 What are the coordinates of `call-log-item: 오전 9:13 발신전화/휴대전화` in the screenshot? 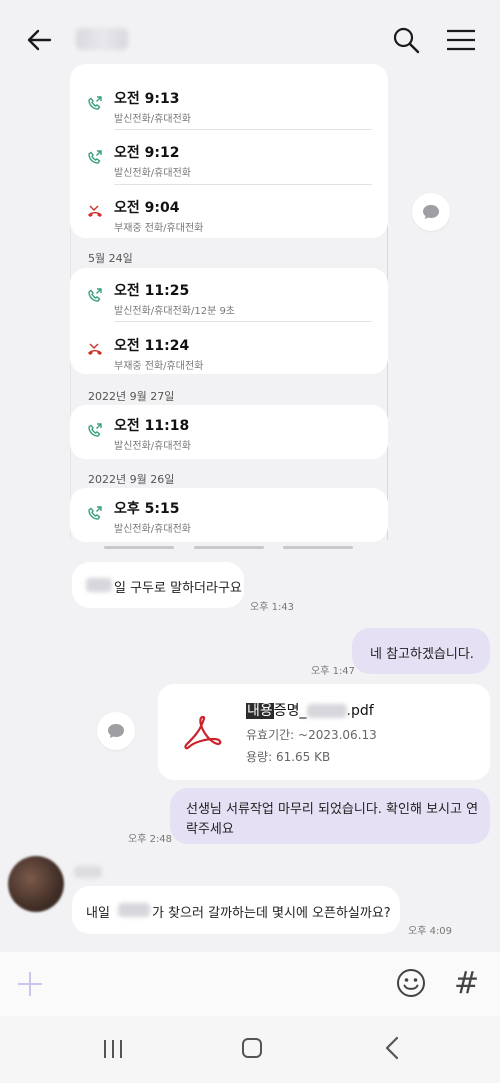 It's located at (229, 107).